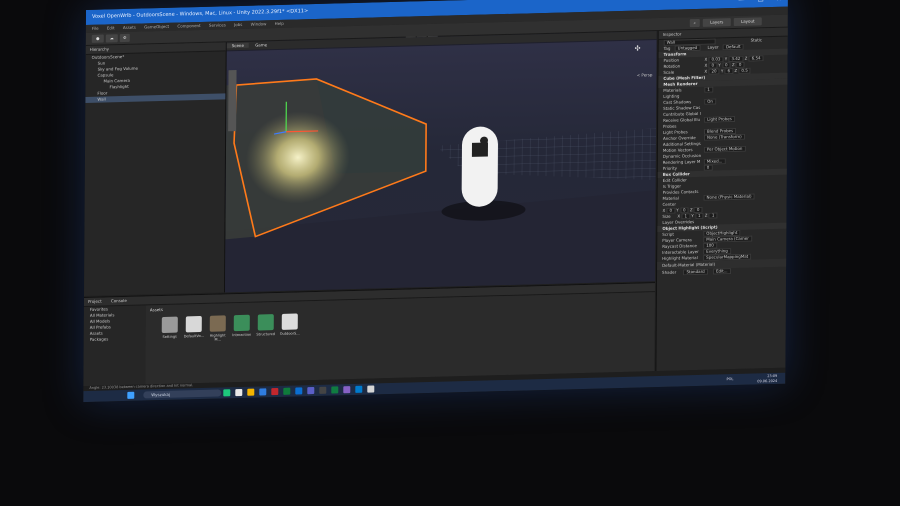 The image size is (900, 506). I want to click on asset-tile: Settings, so click(170, 328).